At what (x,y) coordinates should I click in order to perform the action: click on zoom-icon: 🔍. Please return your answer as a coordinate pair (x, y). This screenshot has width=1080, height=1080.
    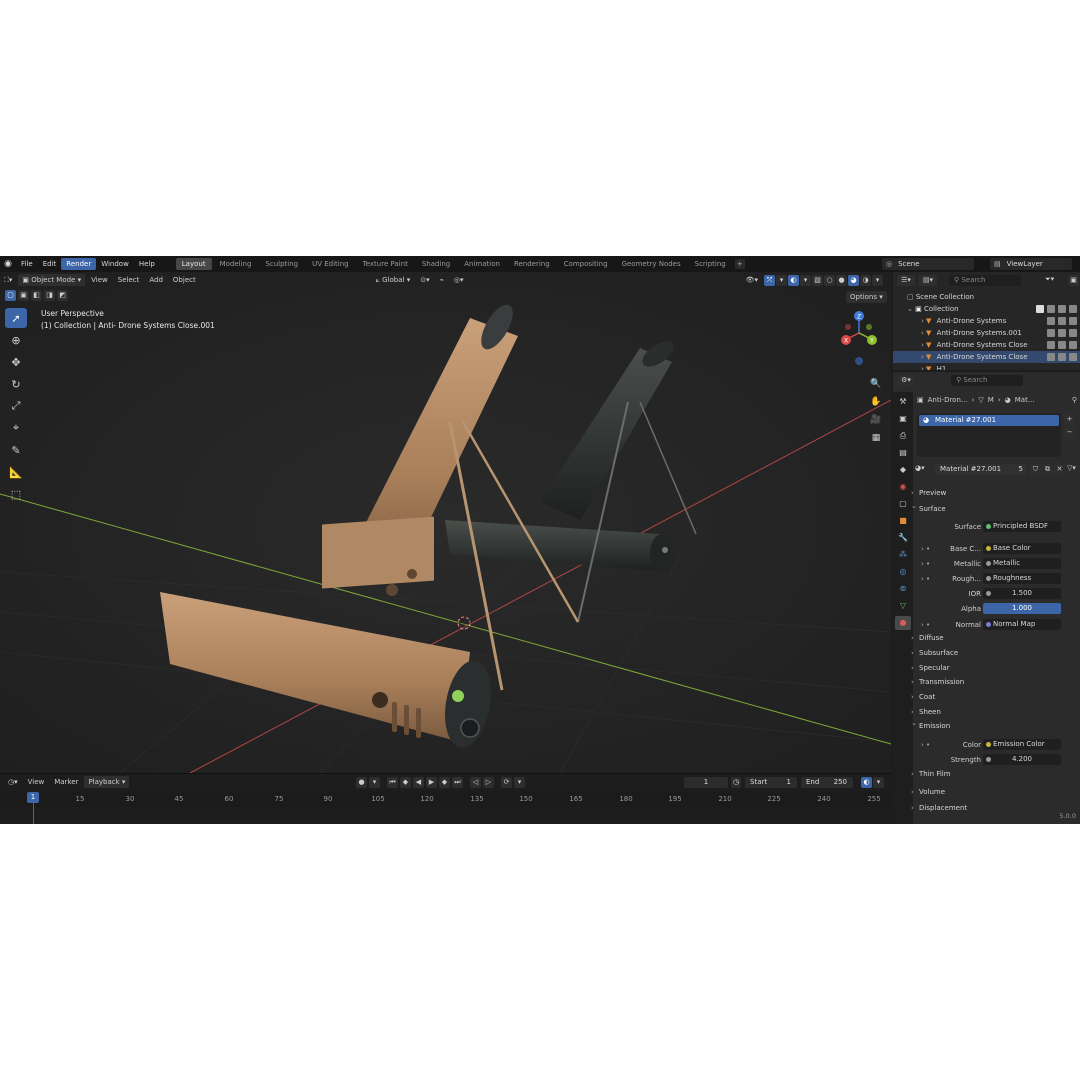
    Looking at the image, I should click on (876, 386).